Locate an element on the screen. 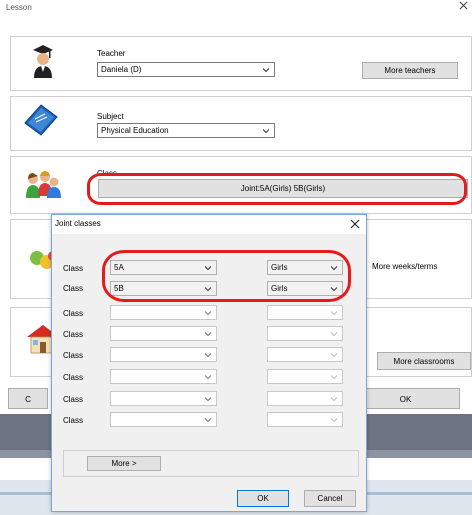  row-4-group-dropdown is located at coordinates (305, 333).